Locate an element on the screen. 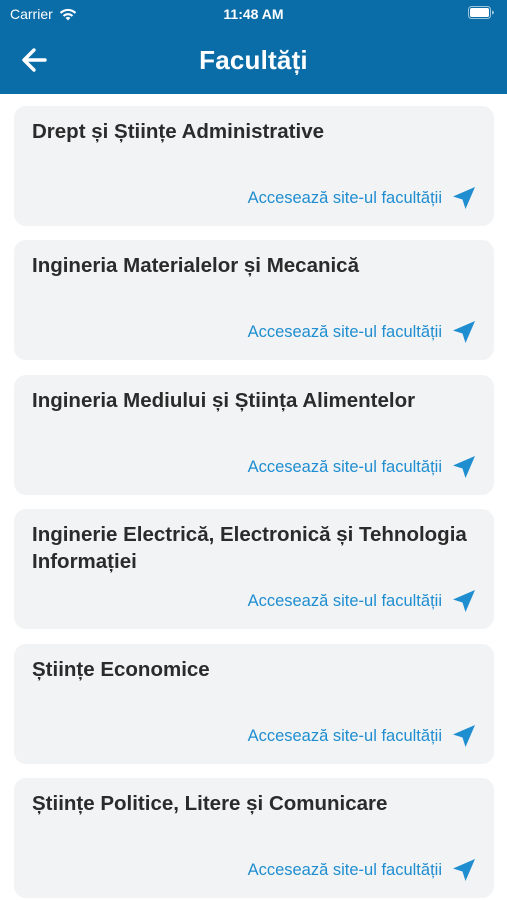 Image resolution: width=507 pixels, height=900 pixels. faculty-name: Ingineria Materialelor și Mecanică is located at coordinates (195, 265).